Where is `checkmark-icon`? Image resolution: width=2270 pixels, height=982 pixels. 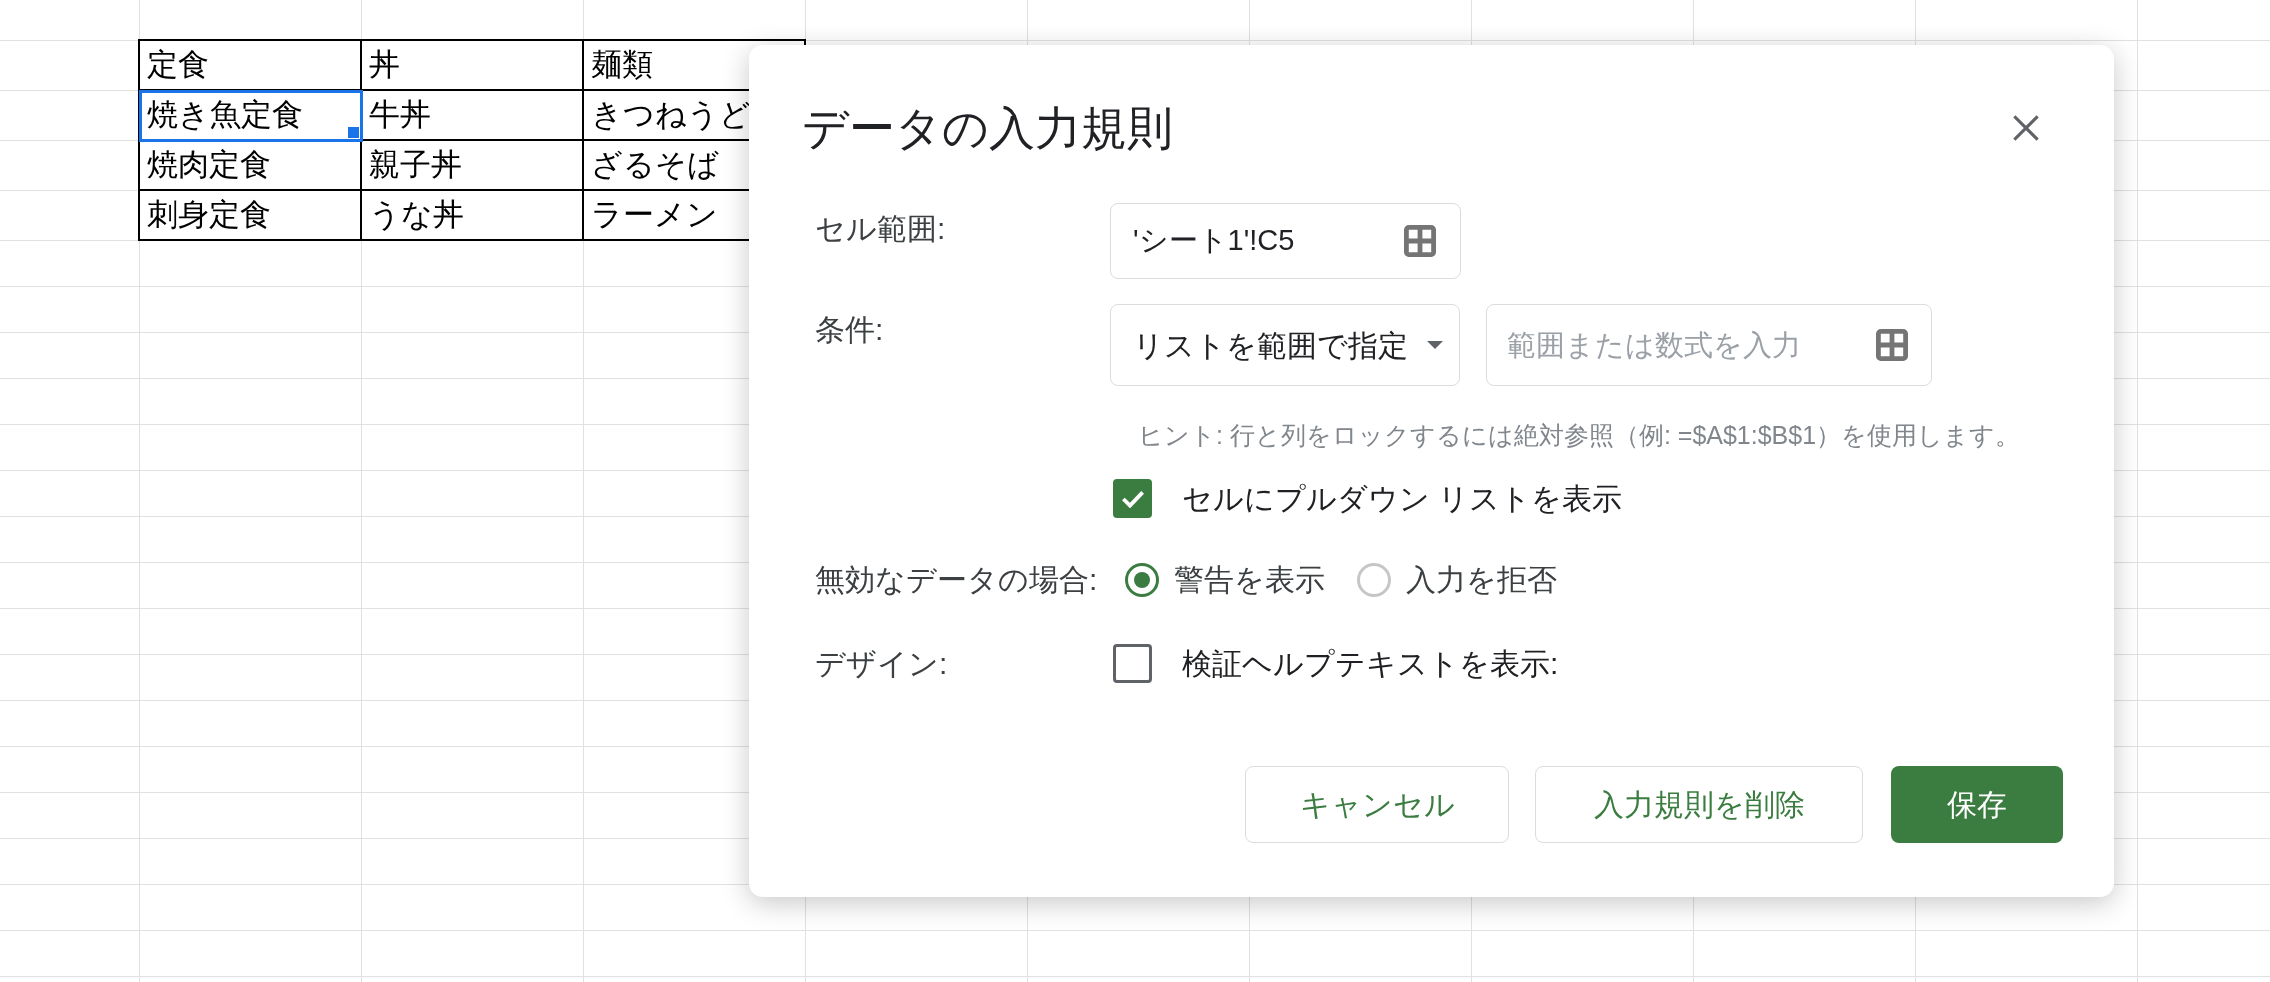 checkmark-icon is located at coordinates (1132, 498).